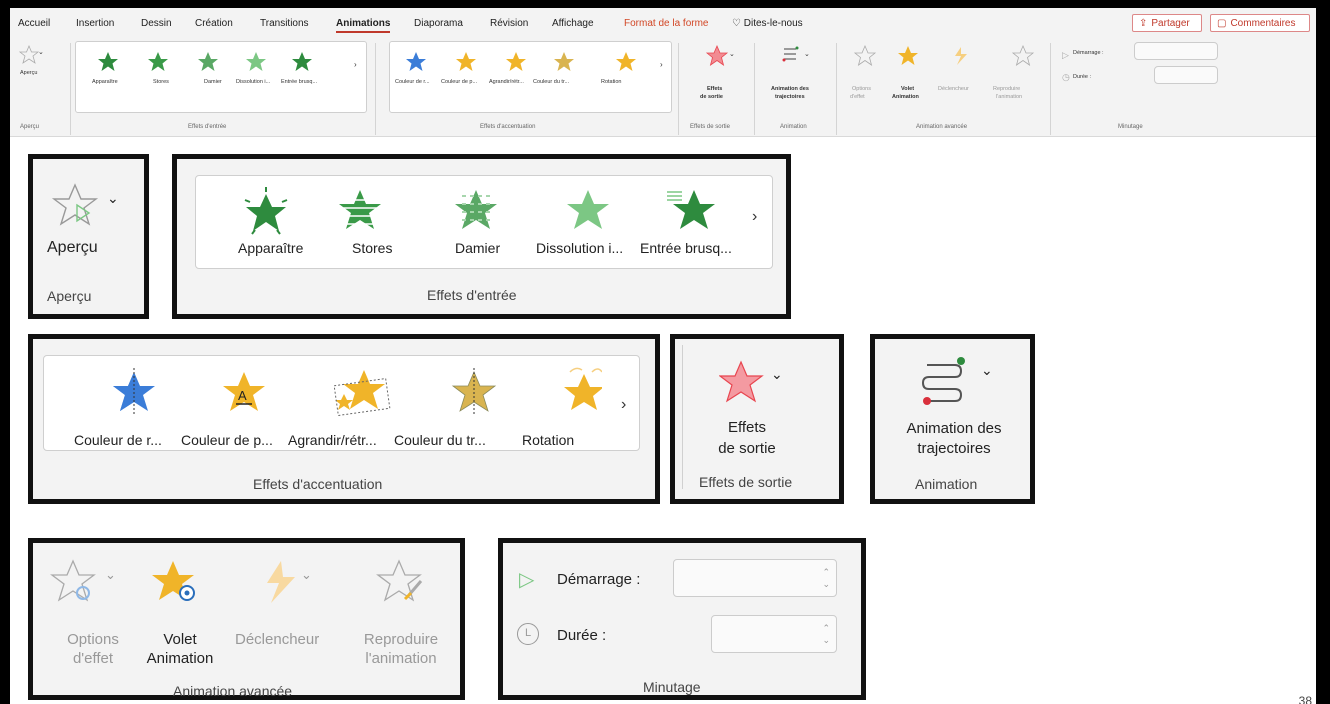  I want to click on exit-star-icon: ⌄, so click(750, 381).